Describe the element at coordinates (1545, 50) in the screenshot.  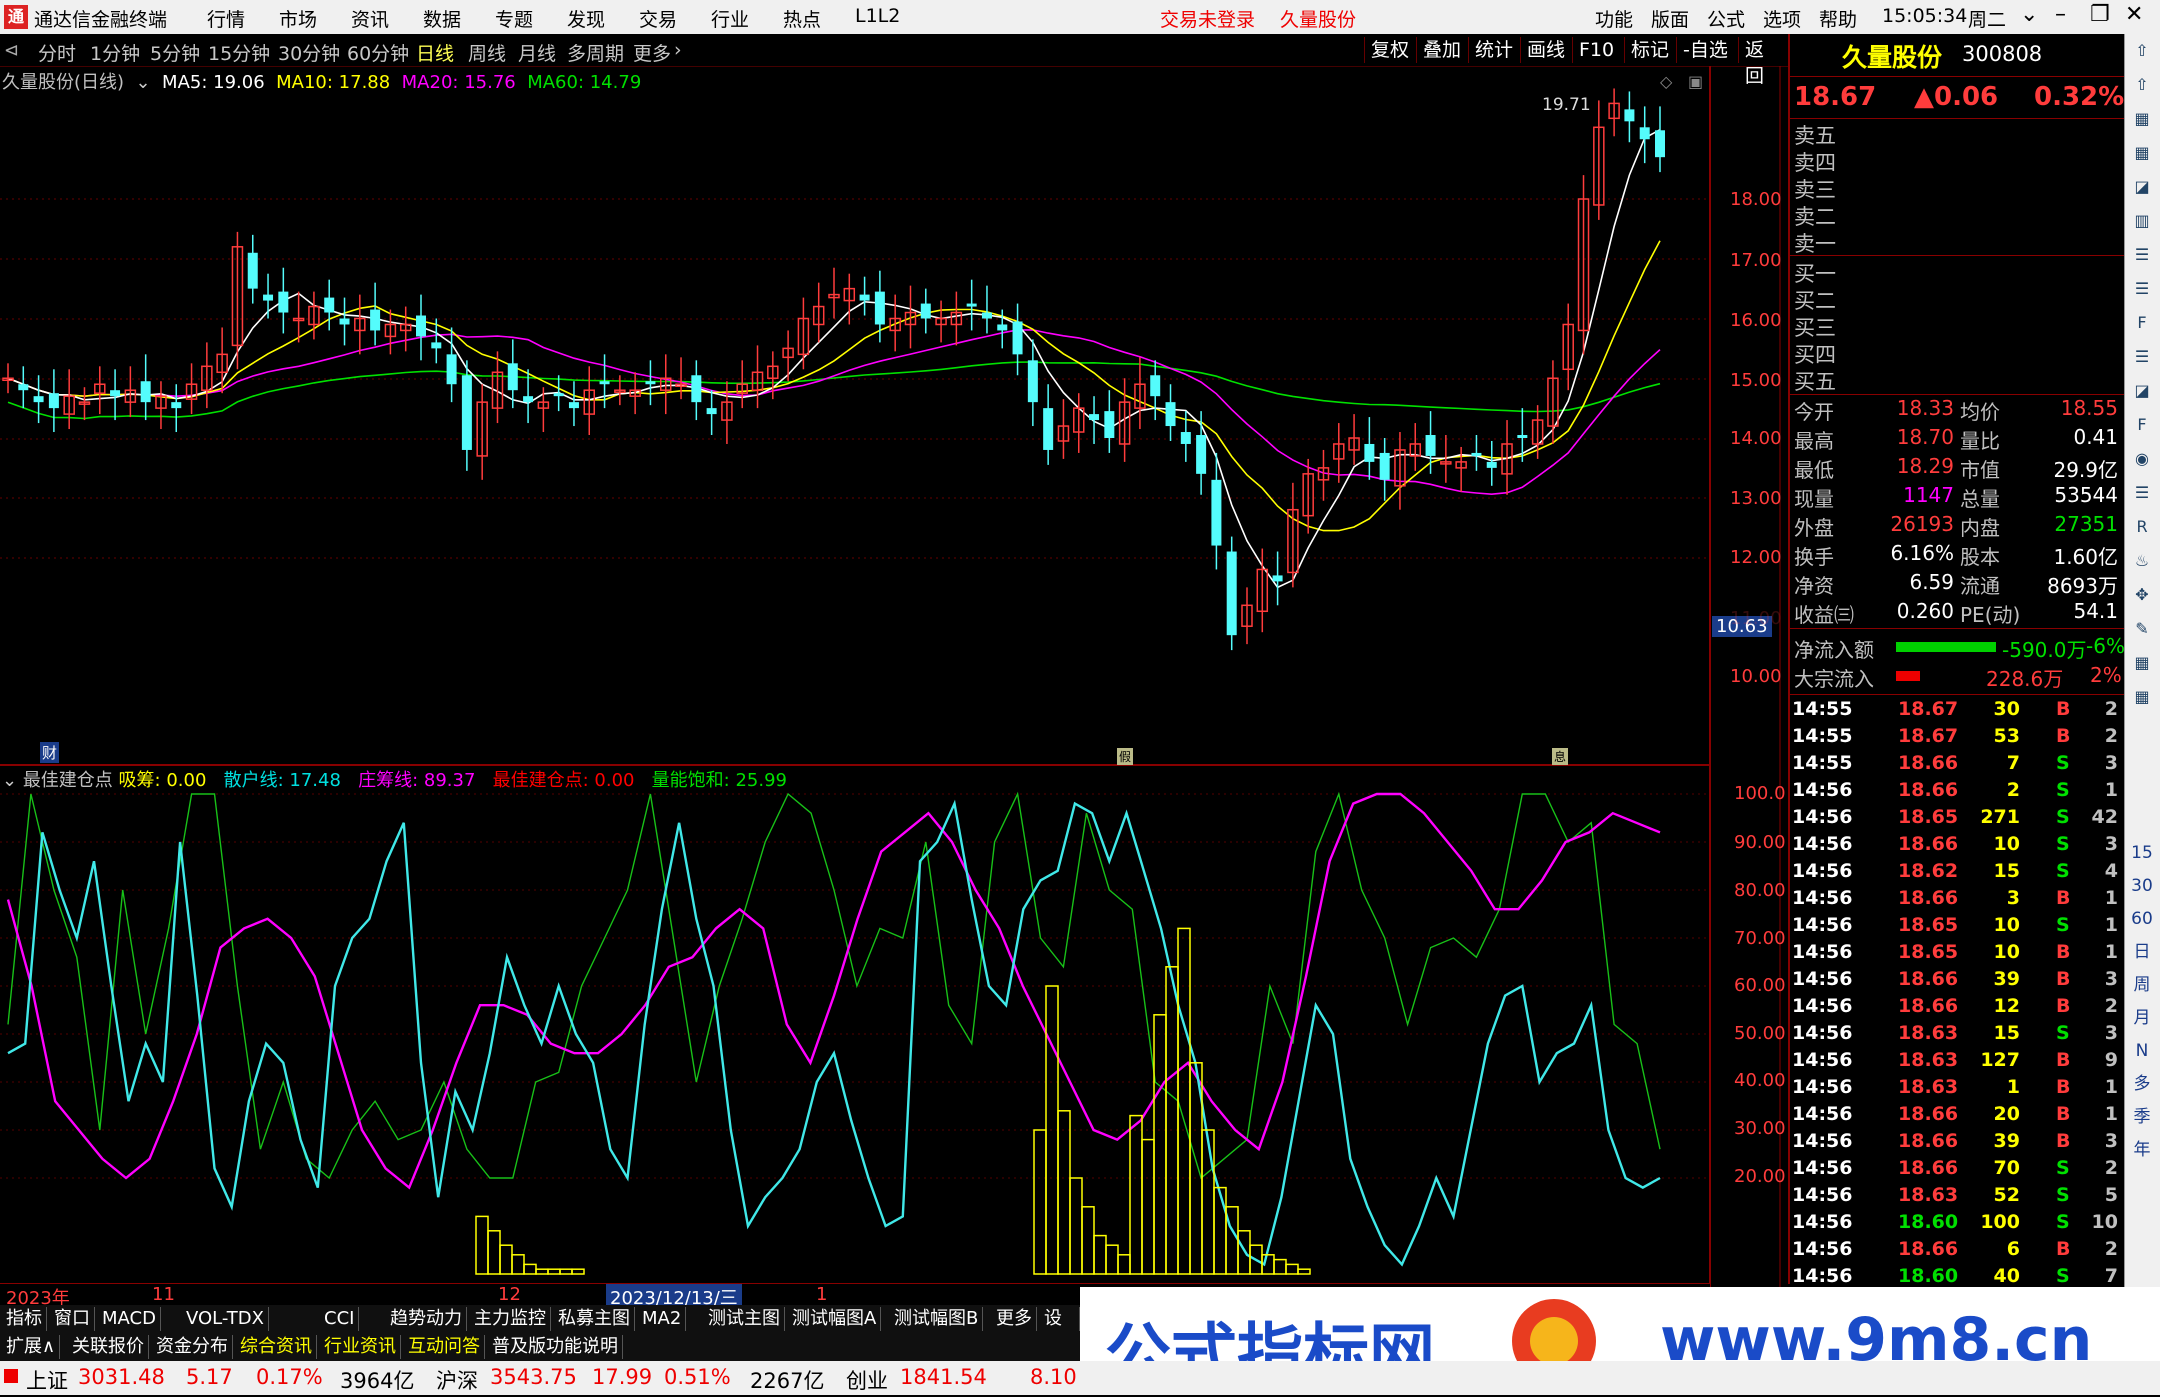
I see `tool-huaxian: 画线` at that location.